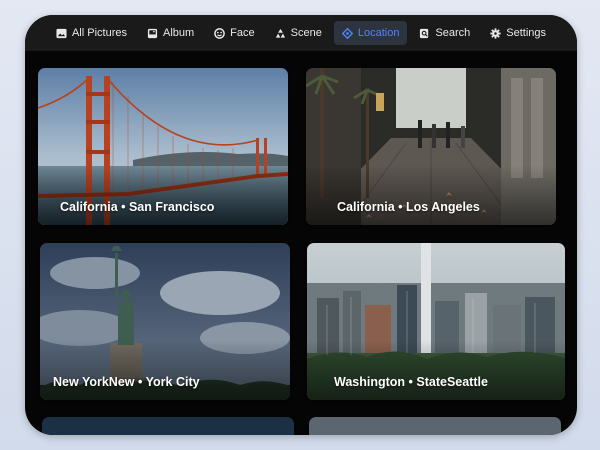  I want to click on tab-face: Face, so click(234, 33).